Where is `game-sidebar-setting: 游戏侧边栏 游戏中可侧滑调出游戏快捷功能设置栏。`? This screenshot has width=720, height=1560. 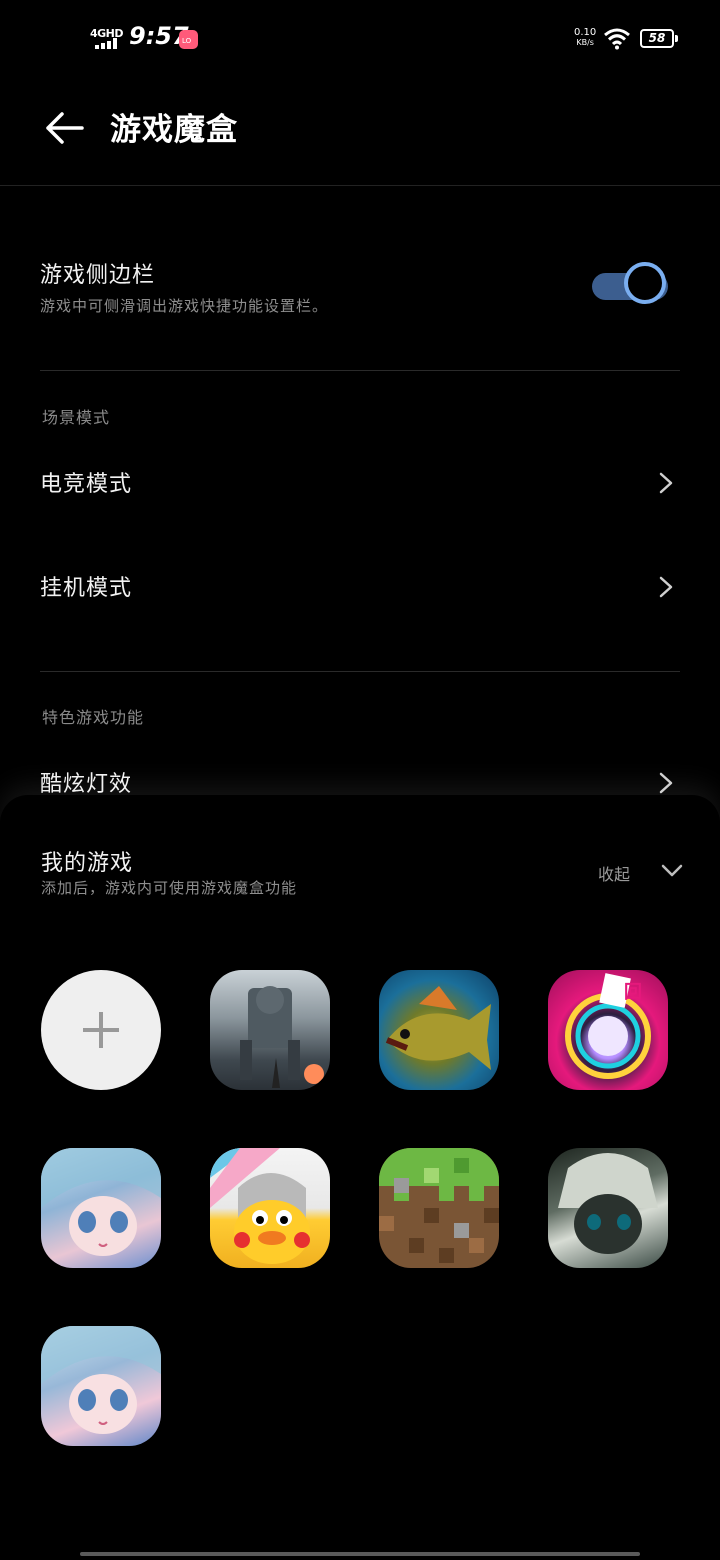 game-sidebar-setting: 游戏侧边栏 游戏中可侧滑调出游戏快捷功能设置栏。 is located at coordinates (360, 286).